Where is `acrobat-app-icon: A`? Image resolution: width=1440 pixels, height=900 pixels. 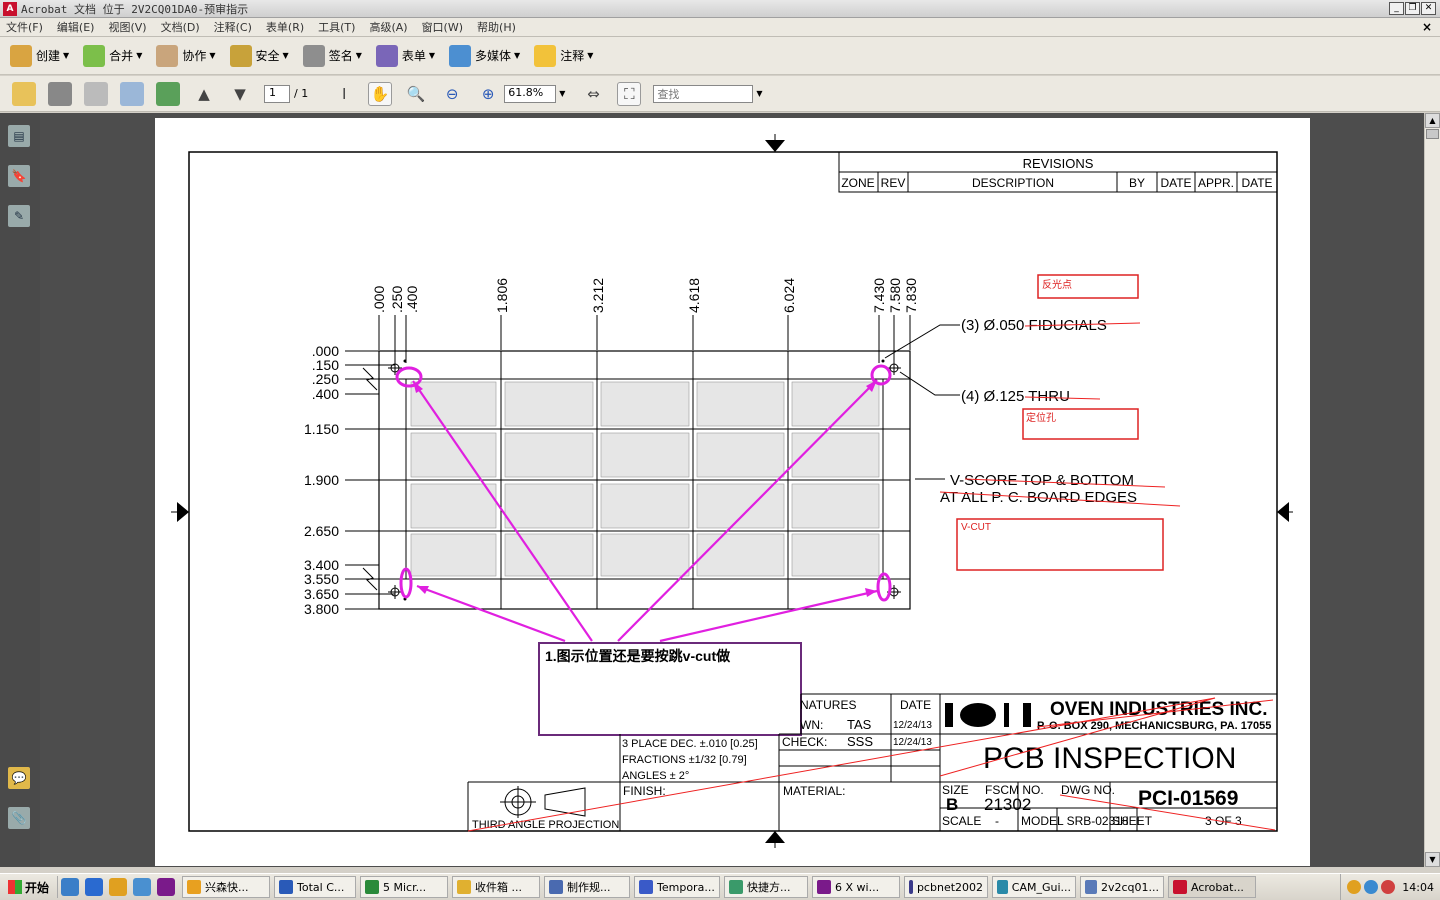 acrobat-app-icon: A is located at coordinates (10, 8).